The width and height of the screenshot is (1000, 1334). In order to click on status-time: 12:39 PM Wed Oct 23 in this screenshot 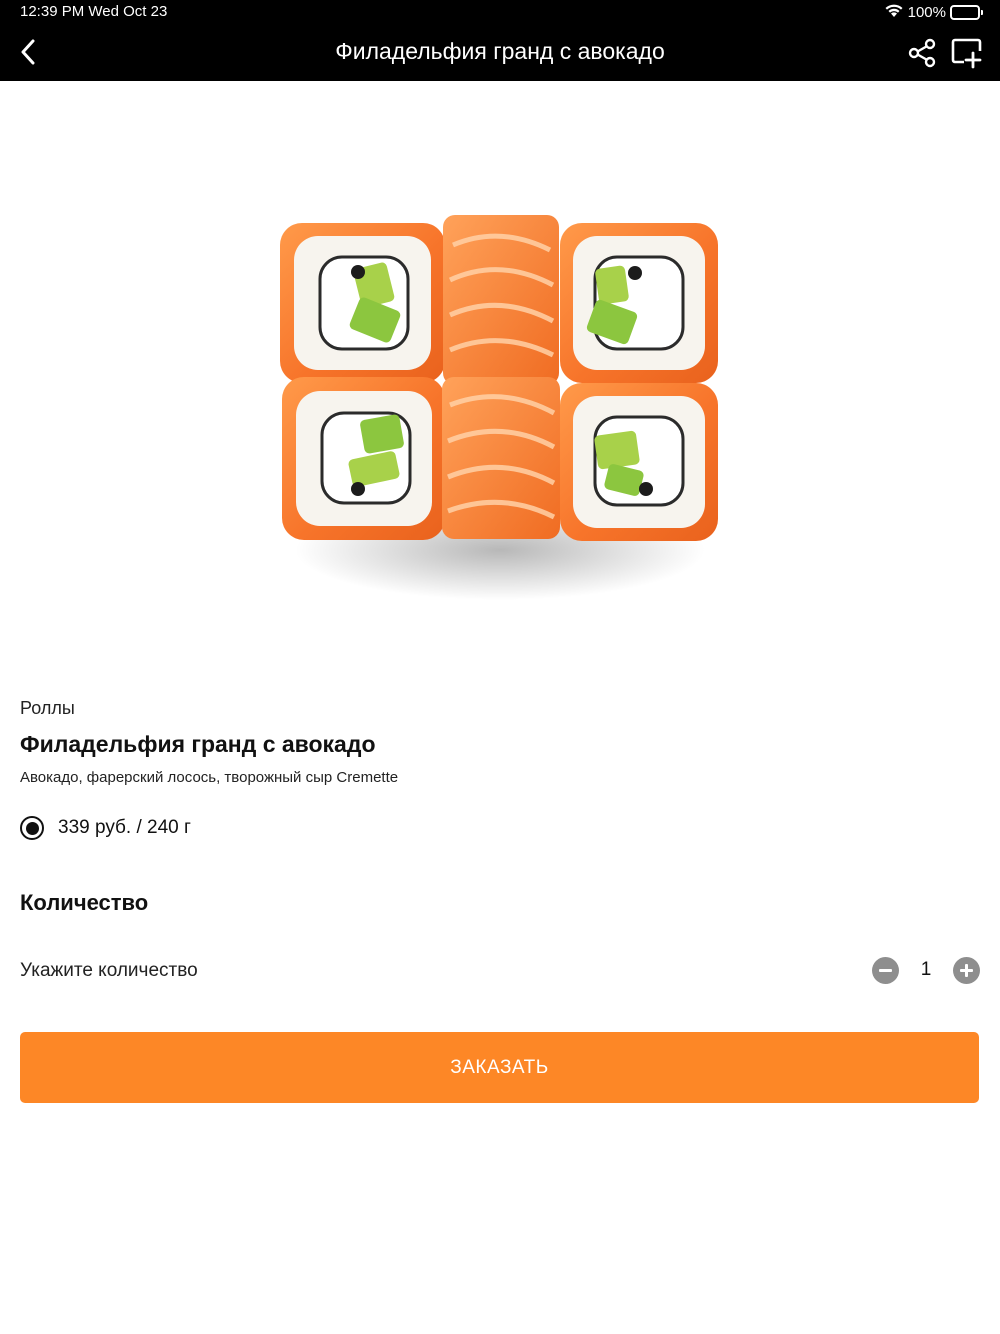, I will do `click(94, 11)`.